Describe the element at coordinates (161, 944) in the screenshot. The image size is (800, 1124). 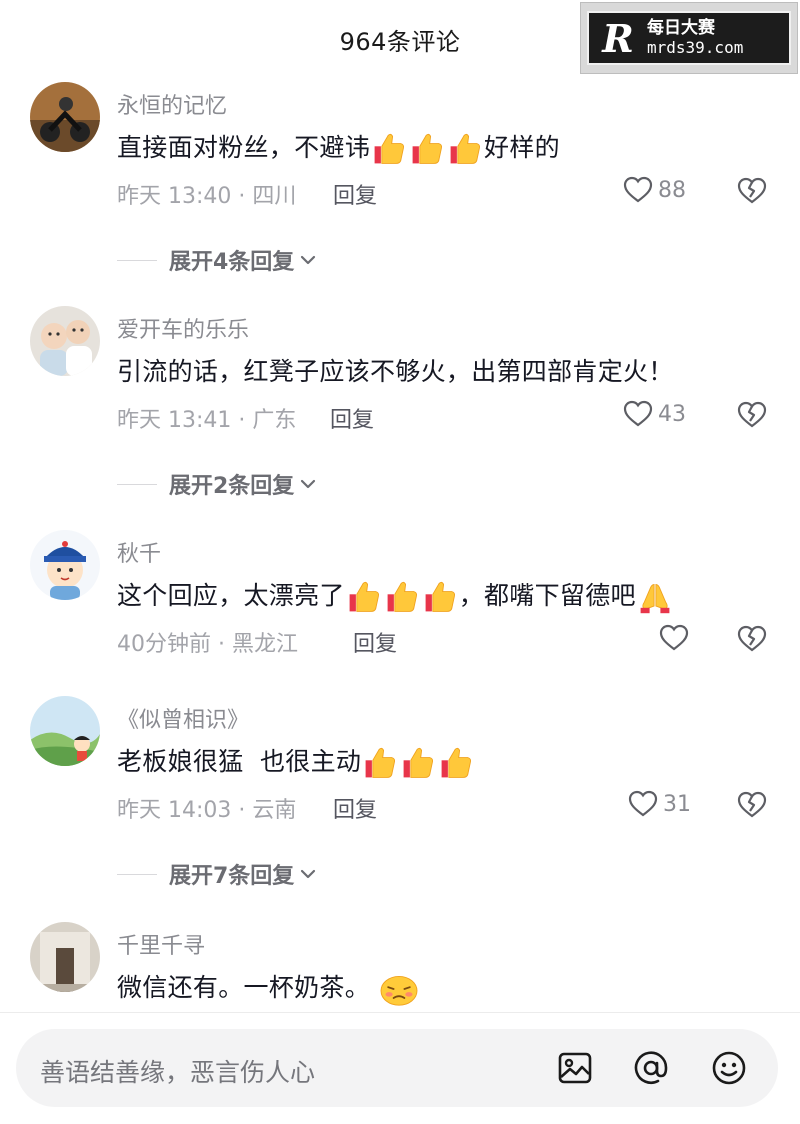
I see `comment-username: 千里千寻` at that location.